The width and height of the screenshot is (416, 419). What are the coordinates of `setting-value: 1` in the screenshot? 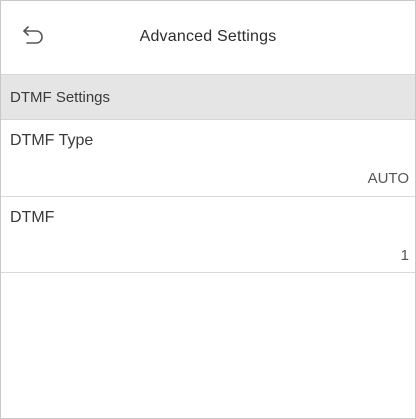 It's located at (404, 255).